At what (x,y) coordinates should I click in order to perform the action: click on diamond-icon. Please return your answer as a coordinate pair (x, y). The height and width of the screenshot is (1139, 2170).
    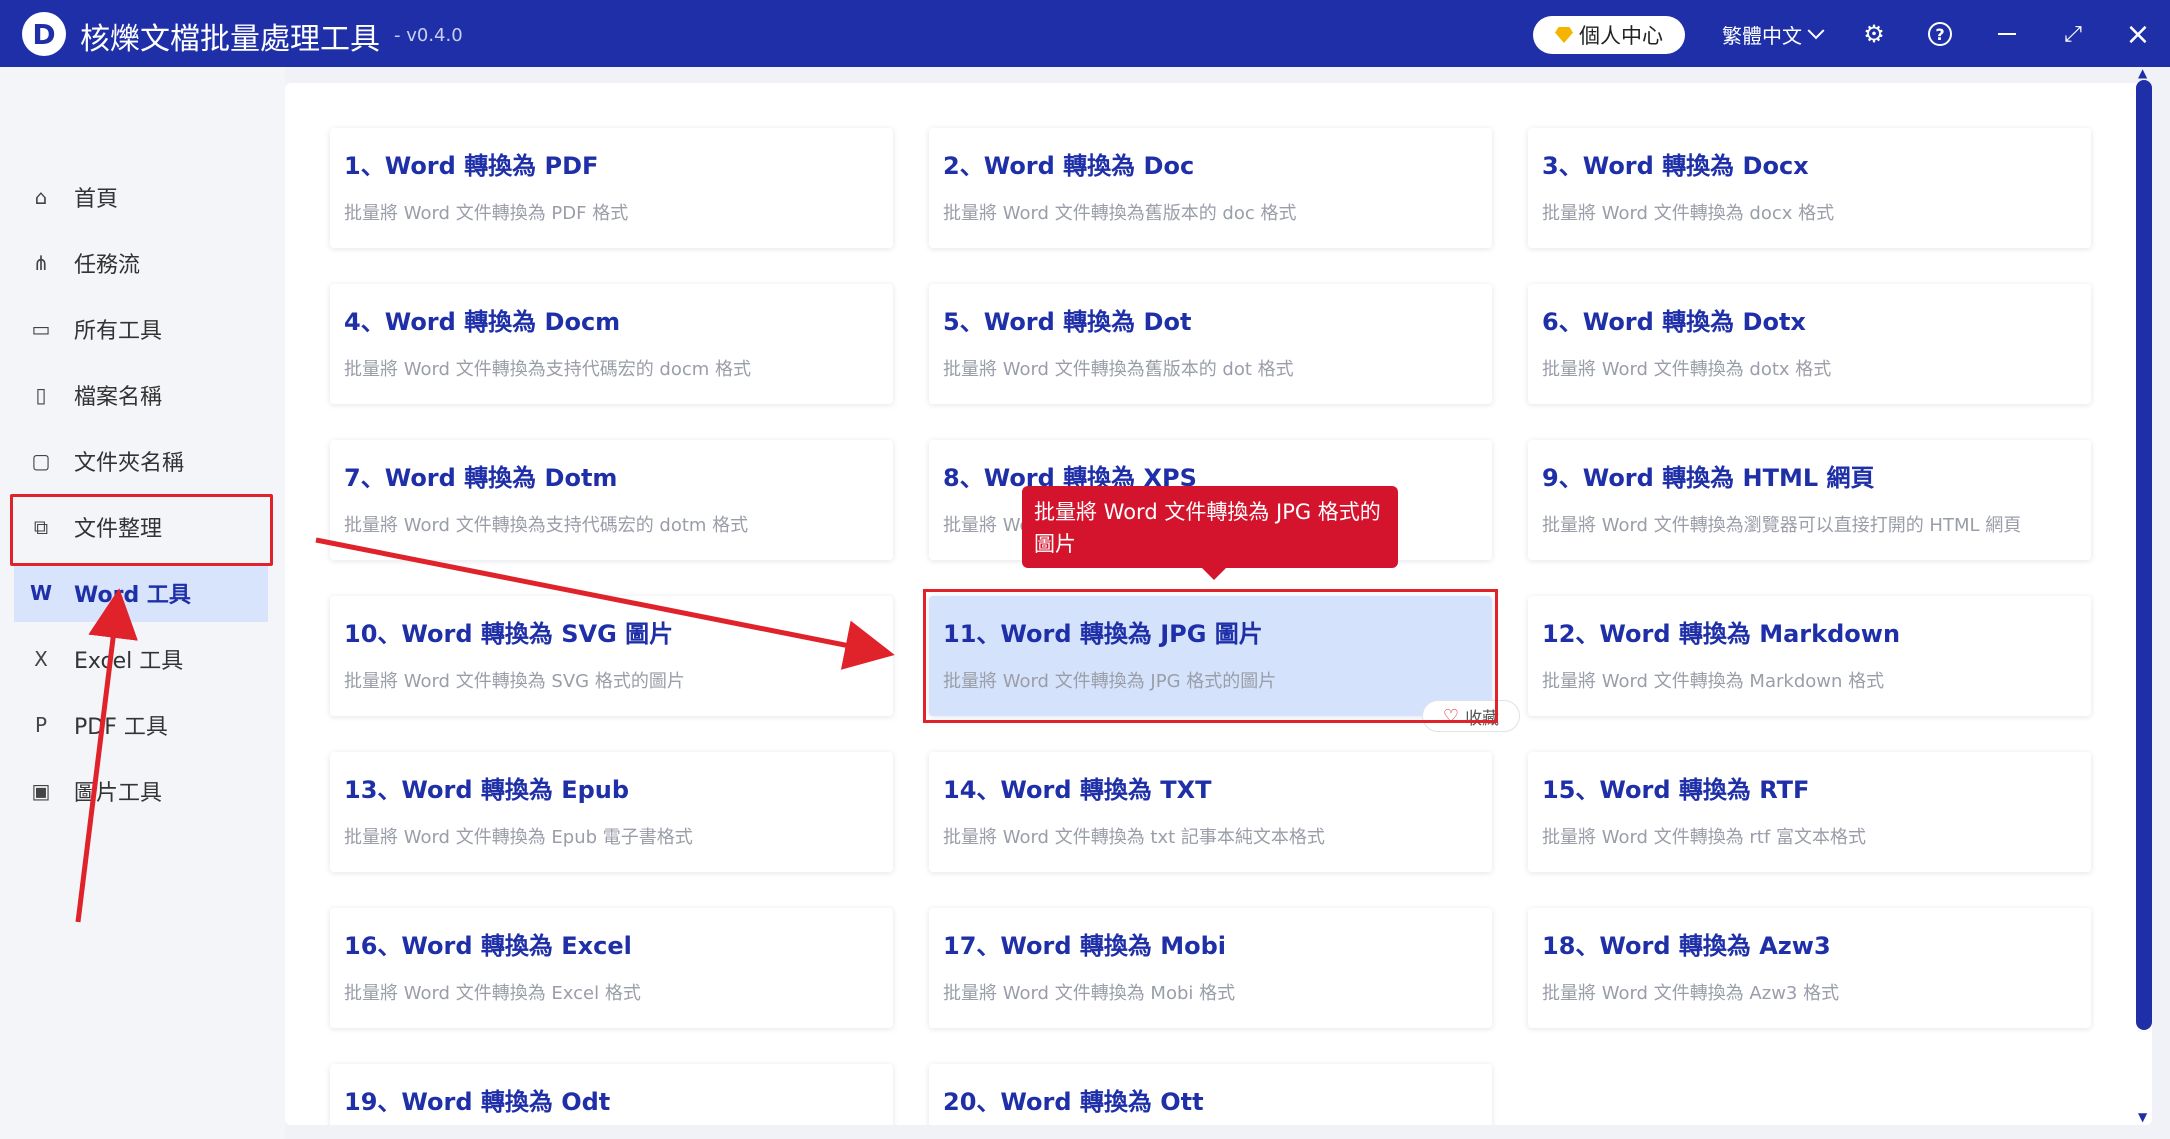
    Looking at the image, I should click on (1564, 35).